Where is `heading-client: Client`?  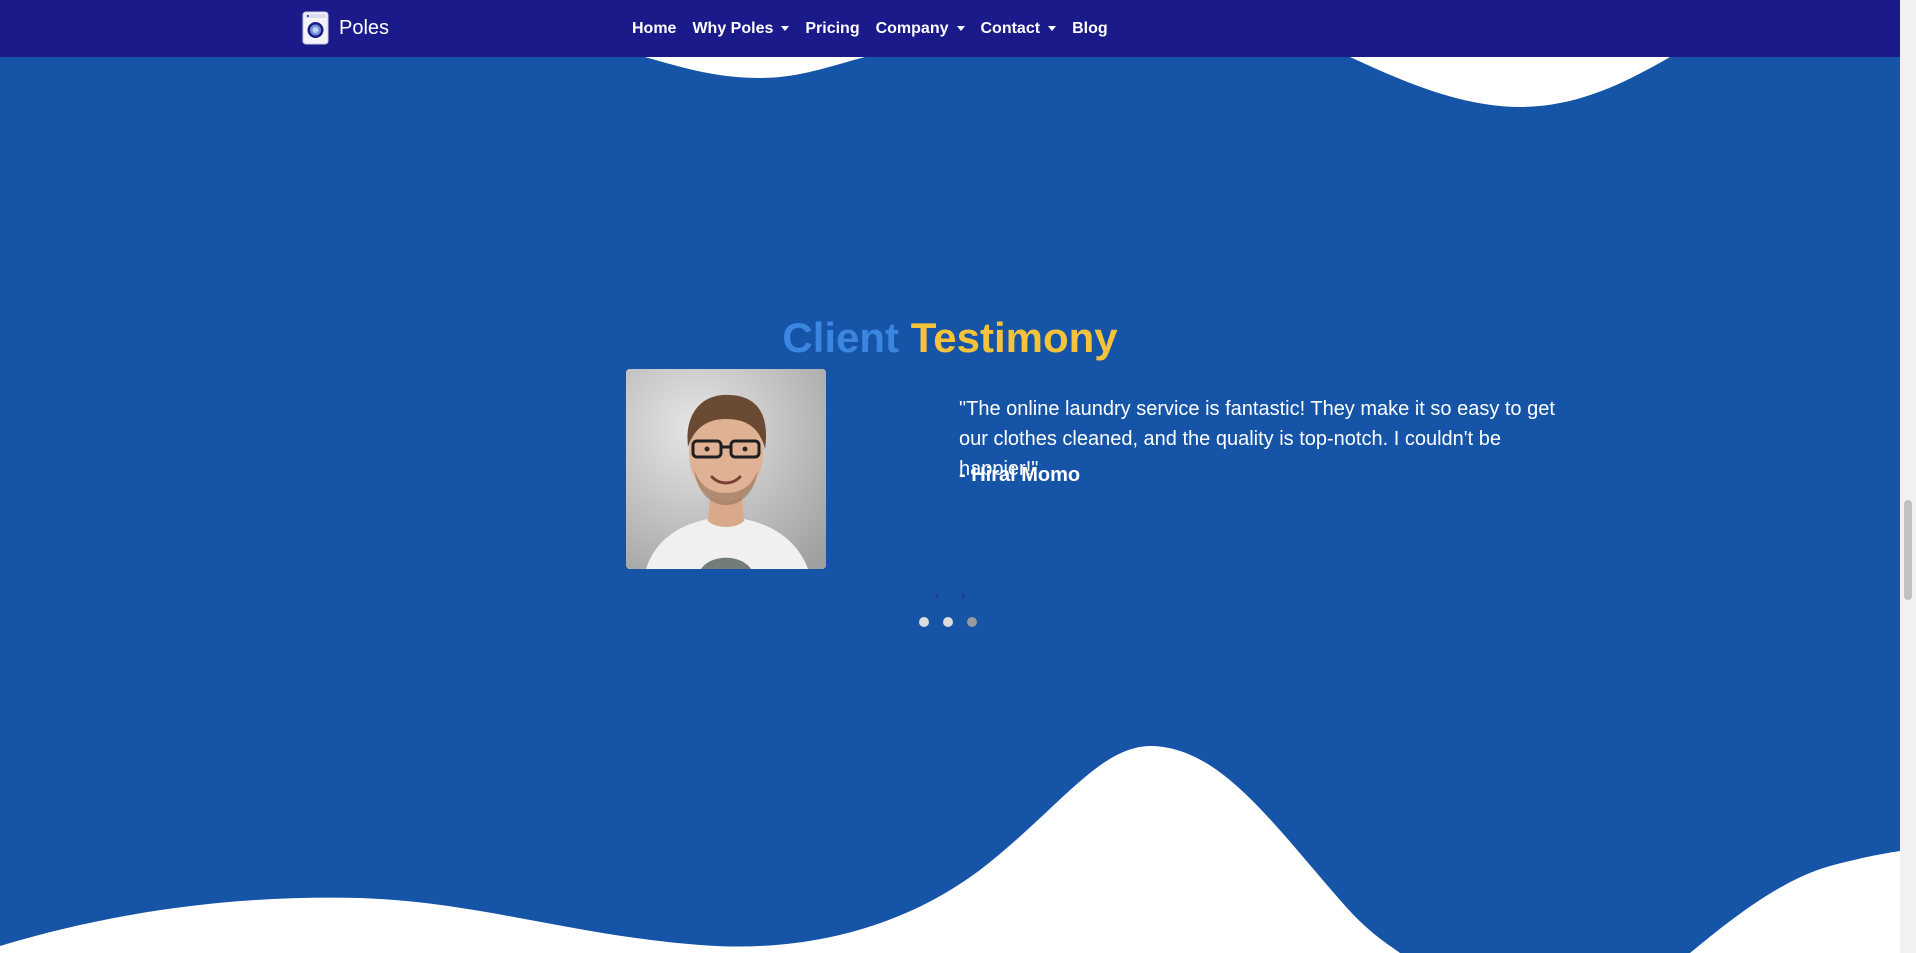
heading-client: Client is located at coordinates (841, 337).